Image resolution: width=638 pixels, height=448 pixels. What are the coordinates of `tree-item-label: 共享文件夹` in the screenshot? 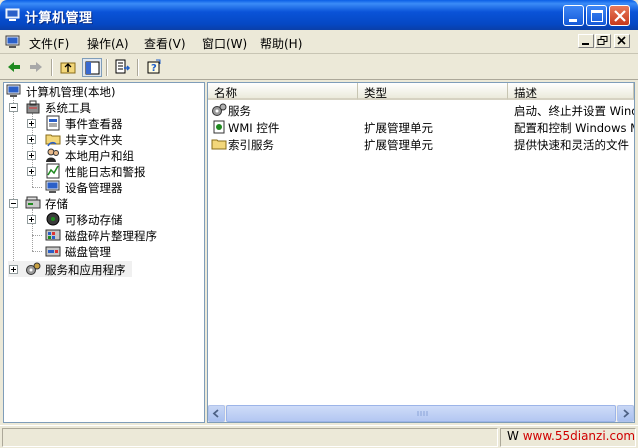 It's located at (94, 140).